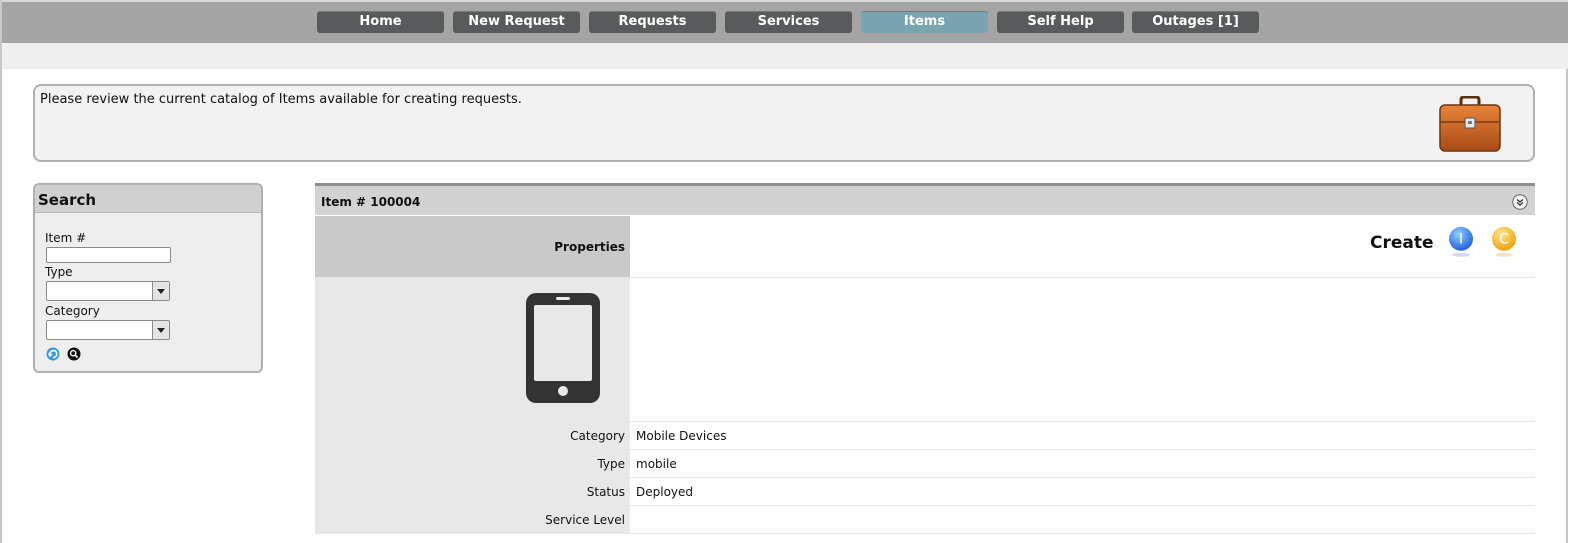 The height and width of the screenshot is (543, 1570). Describe the element at coordinates (785, 56) in the screenshot. I see `sub-bar` at that location.